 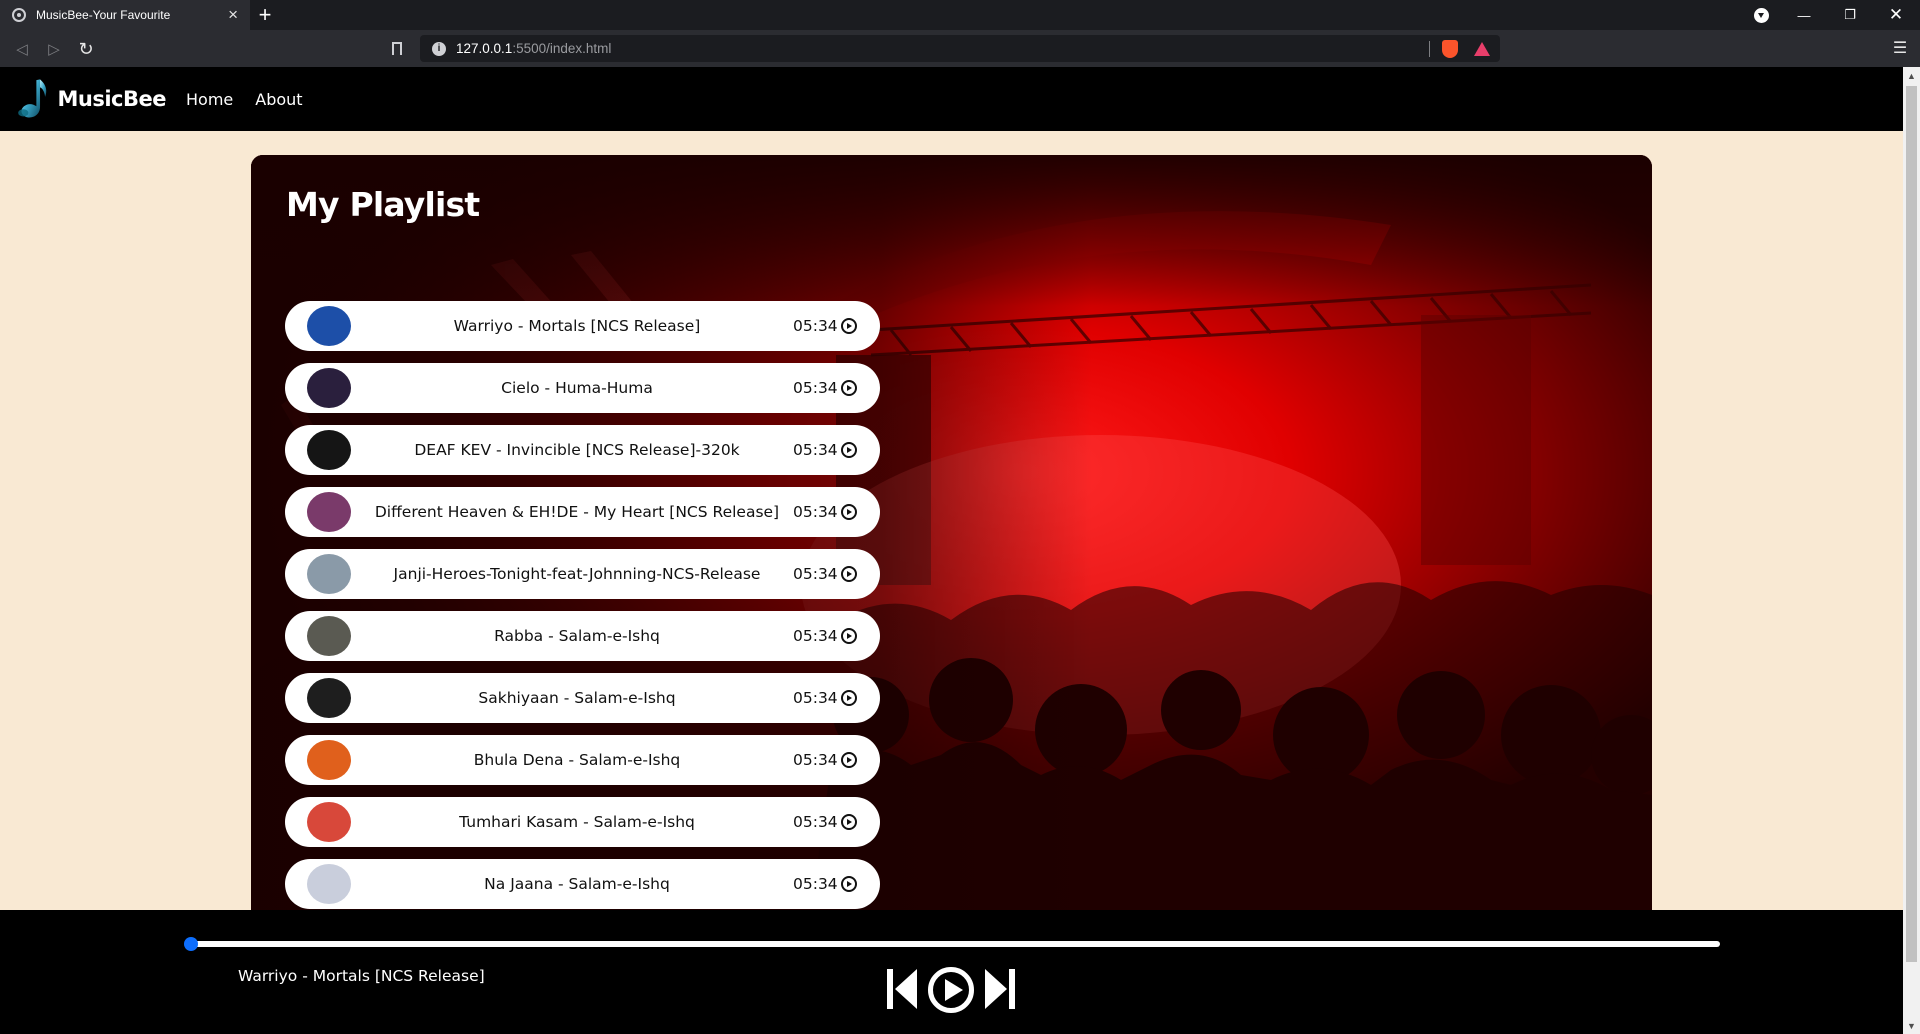 What do you see at coordinates (951, 99) in the screenshot?
I see `site-navbar: MusicBee Home About` at bounding box center [951, 99].